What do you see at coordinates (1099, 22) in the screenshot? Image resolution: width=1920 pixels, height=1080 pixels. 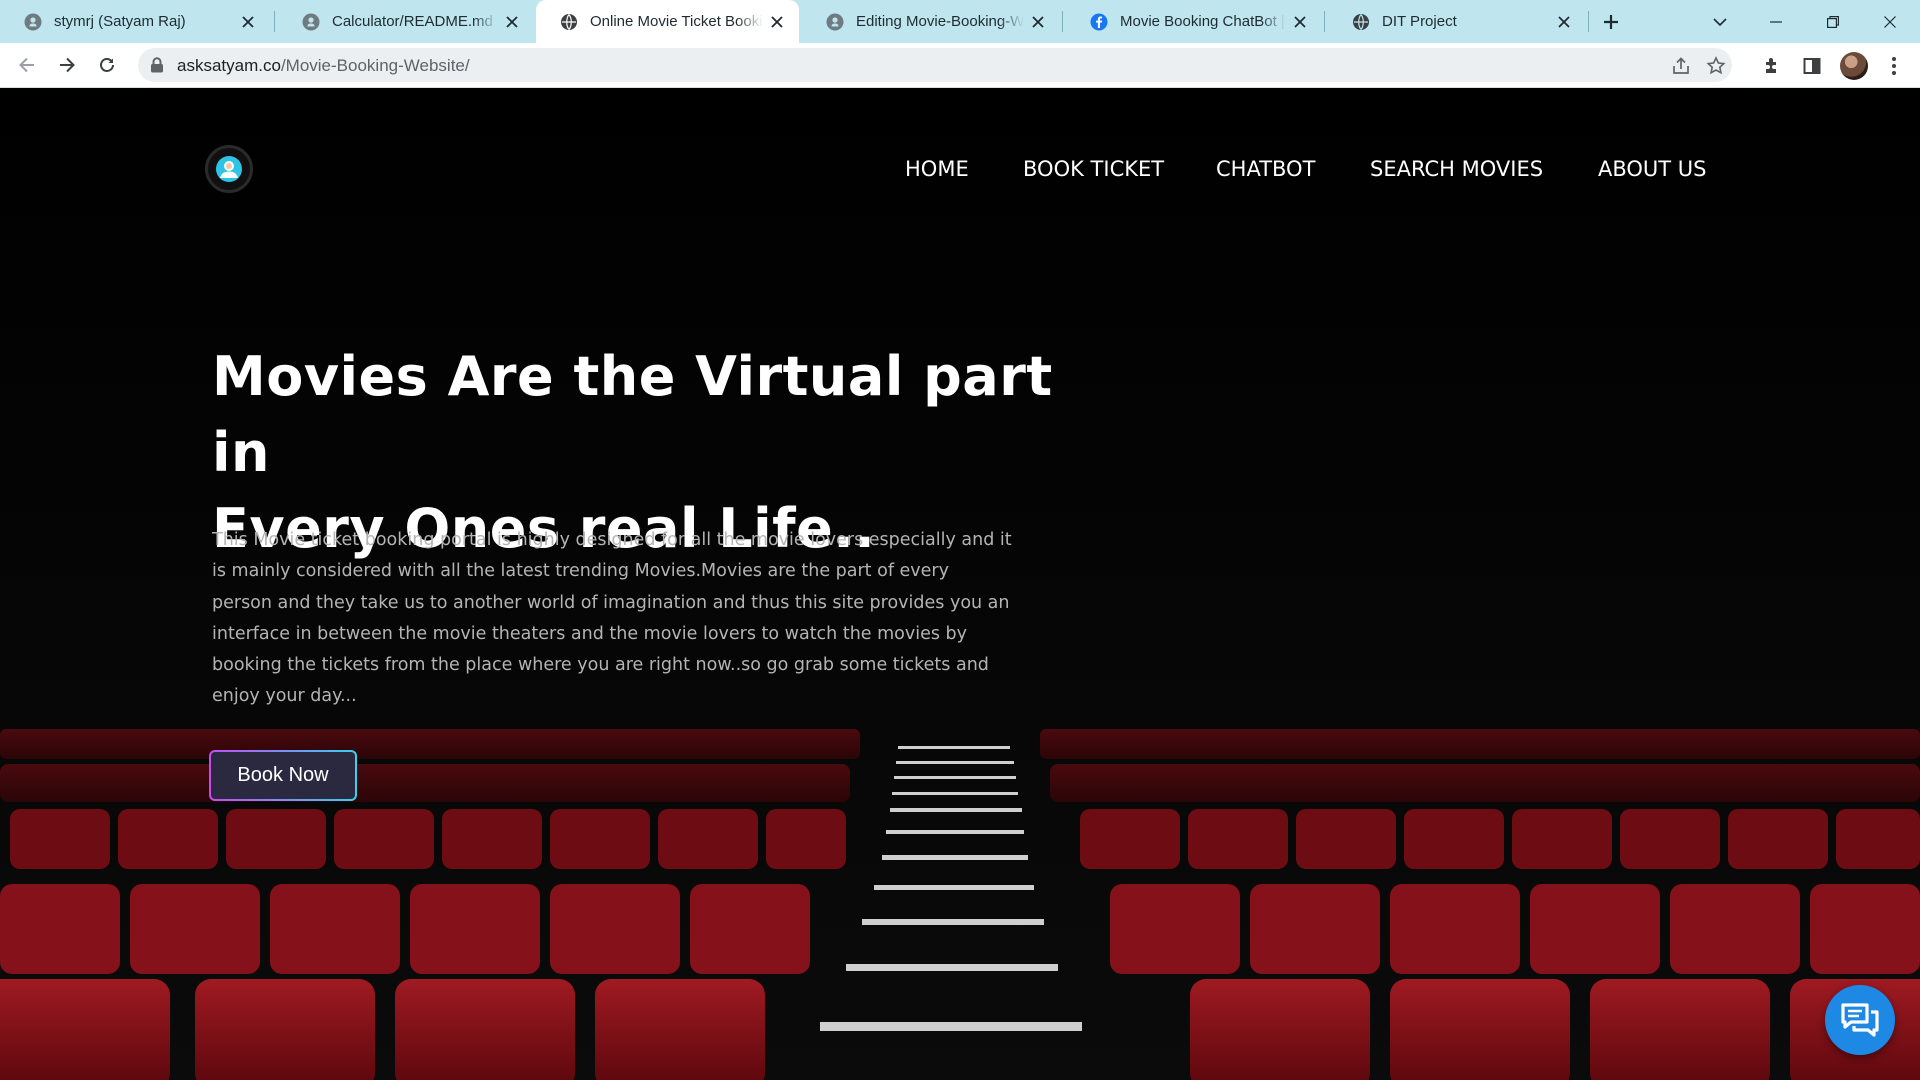 I see `facebook-icon` at bounding box center [1099, 22].